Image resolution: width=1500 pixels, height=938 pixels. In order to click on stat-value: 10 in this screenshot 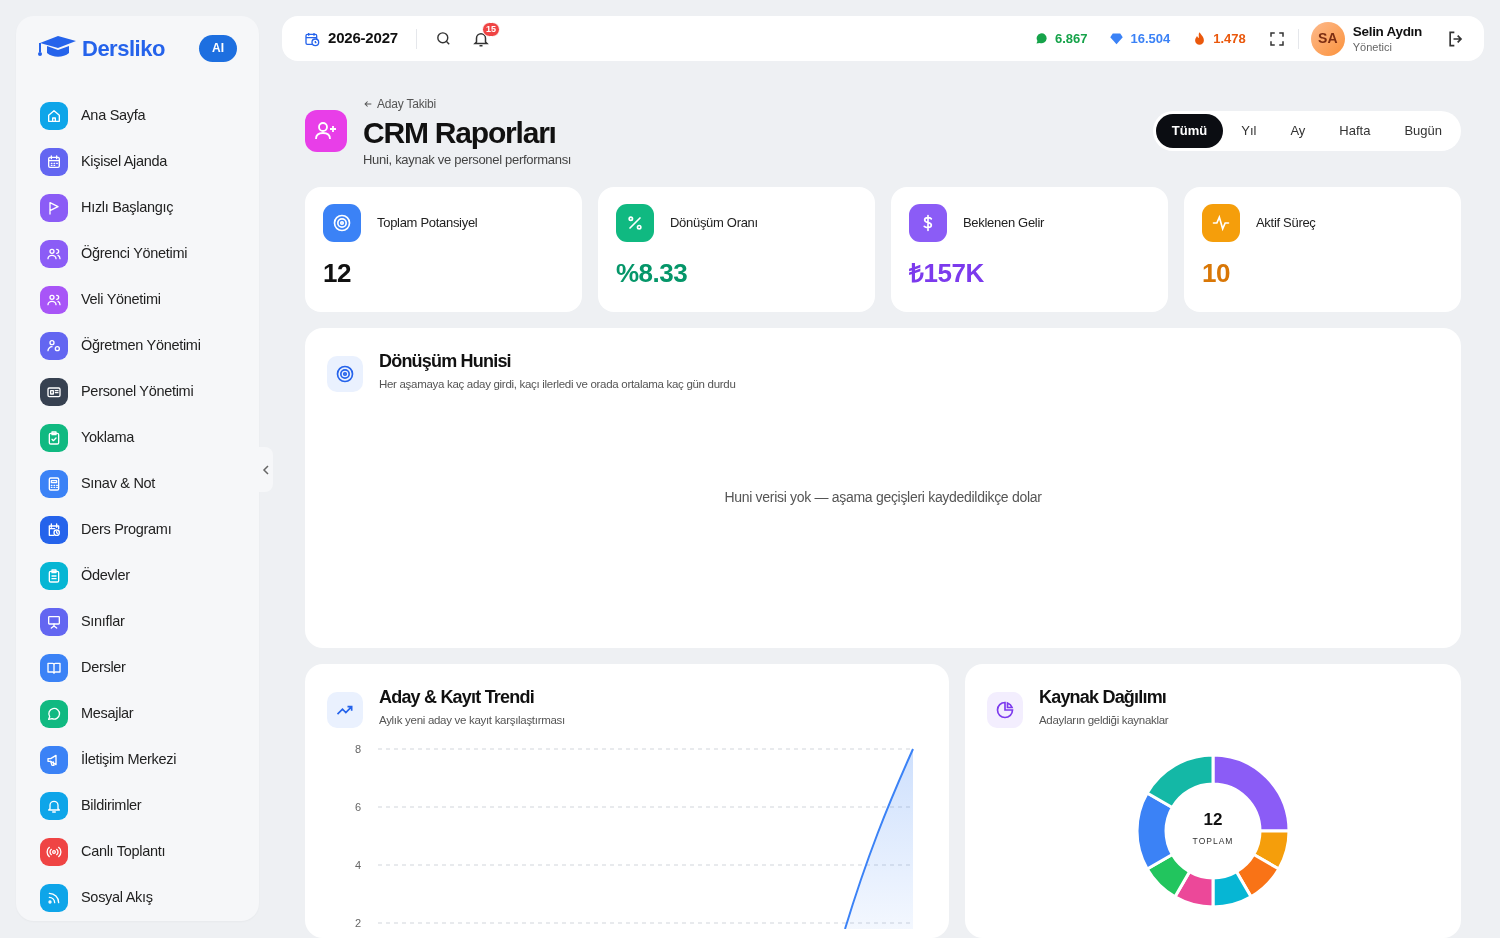, I will do `click(1216, 273)`.